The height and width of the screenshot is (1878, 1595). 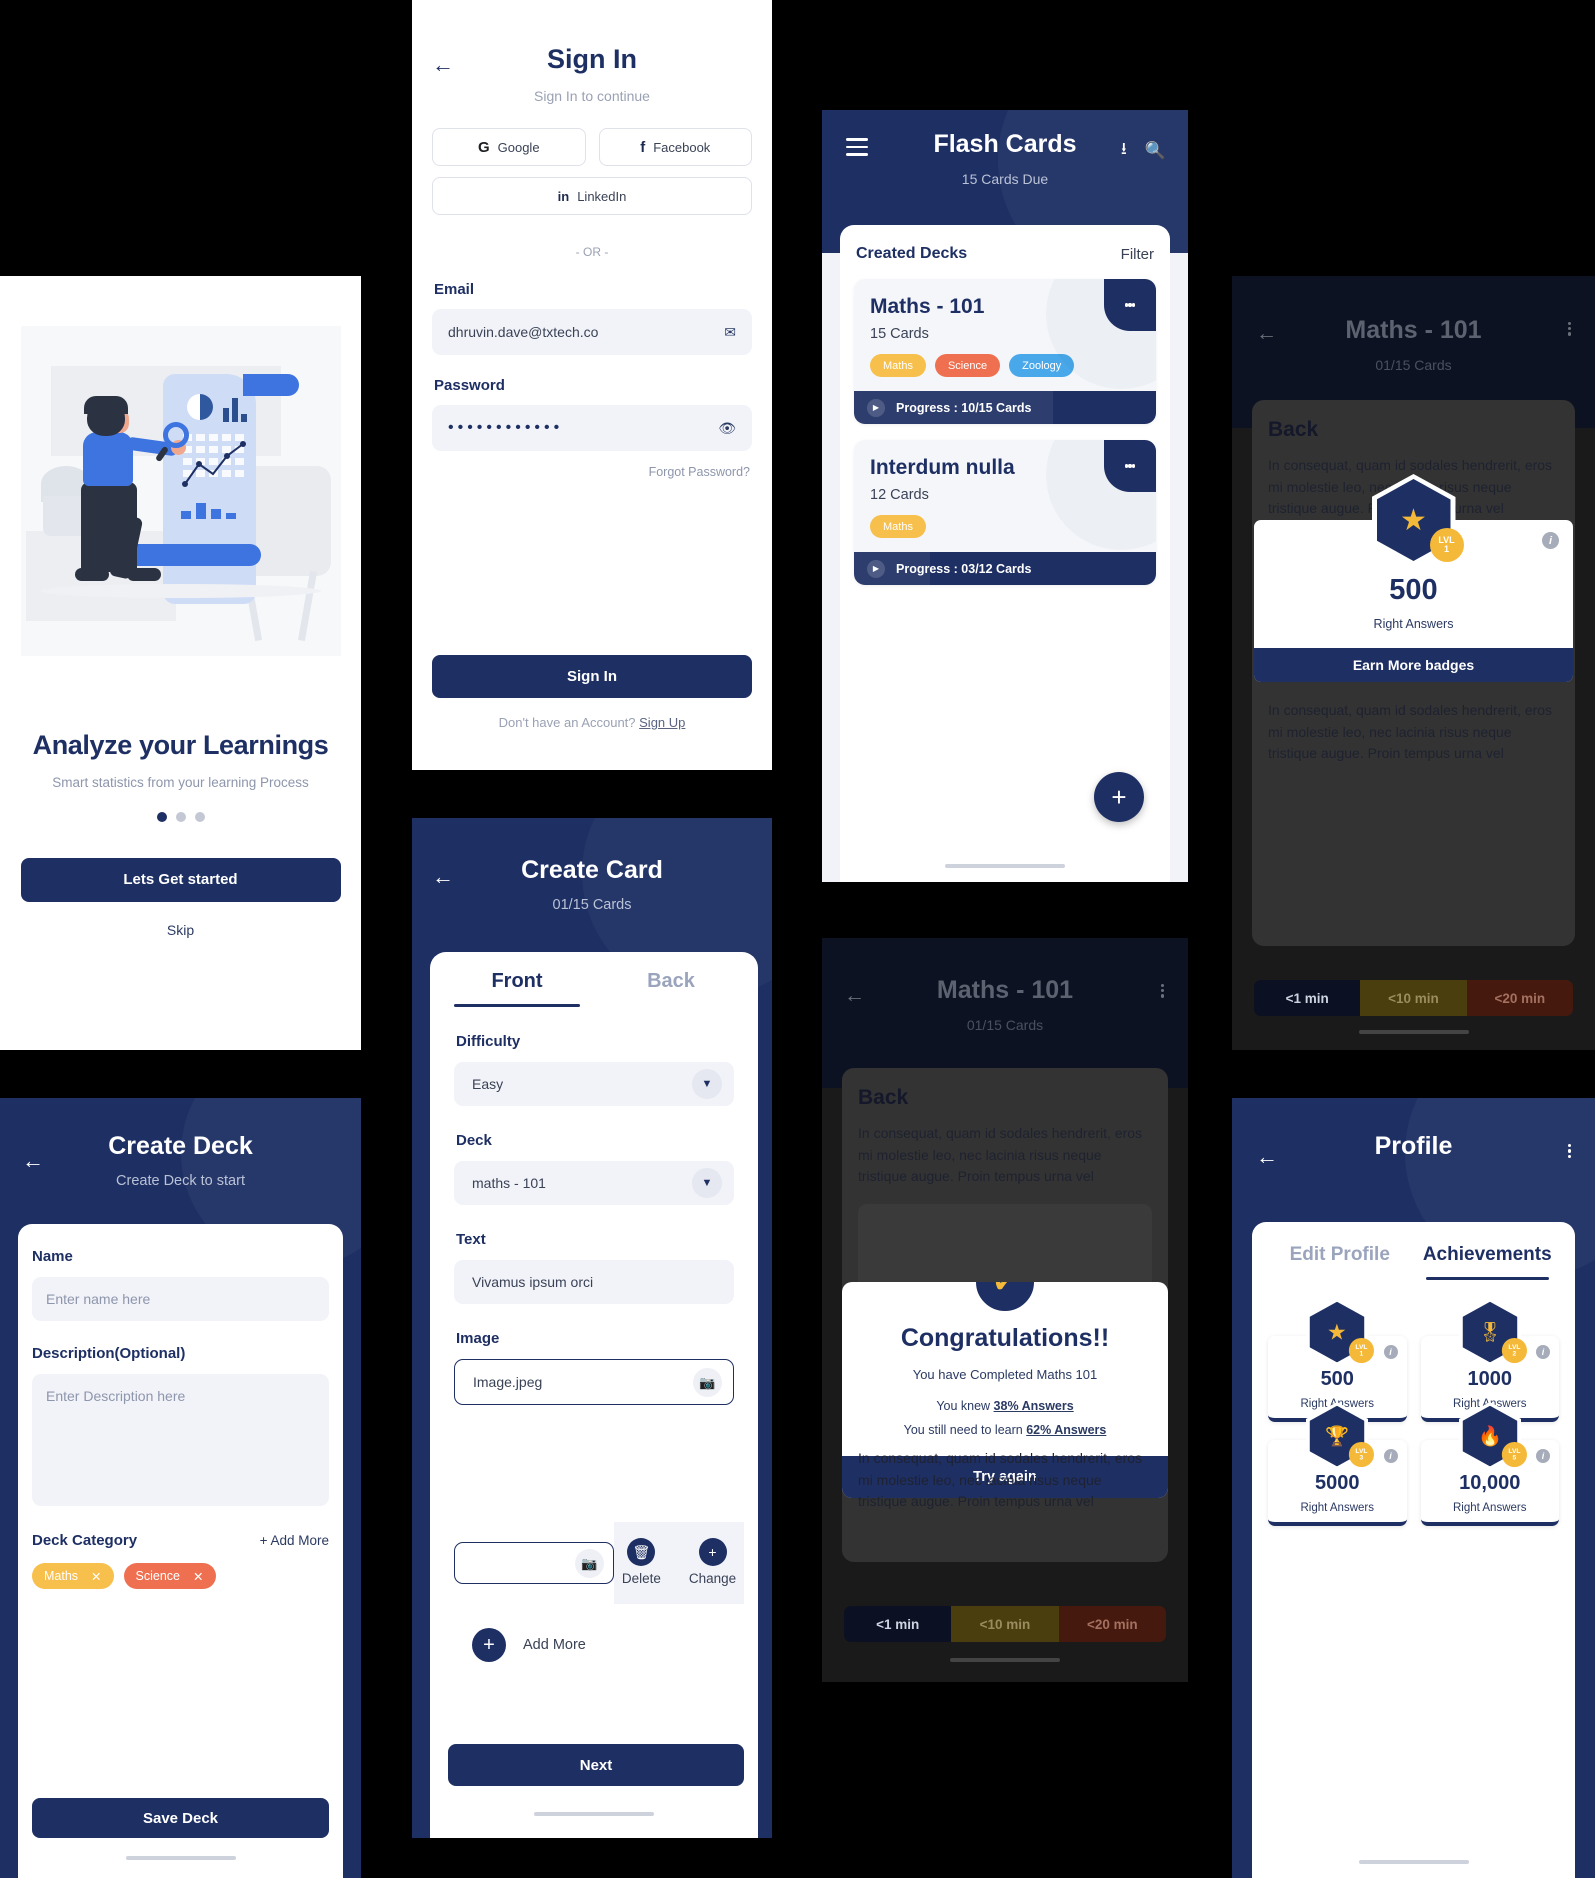 I want to click on google-label: Google, so click(x=518, y=147).